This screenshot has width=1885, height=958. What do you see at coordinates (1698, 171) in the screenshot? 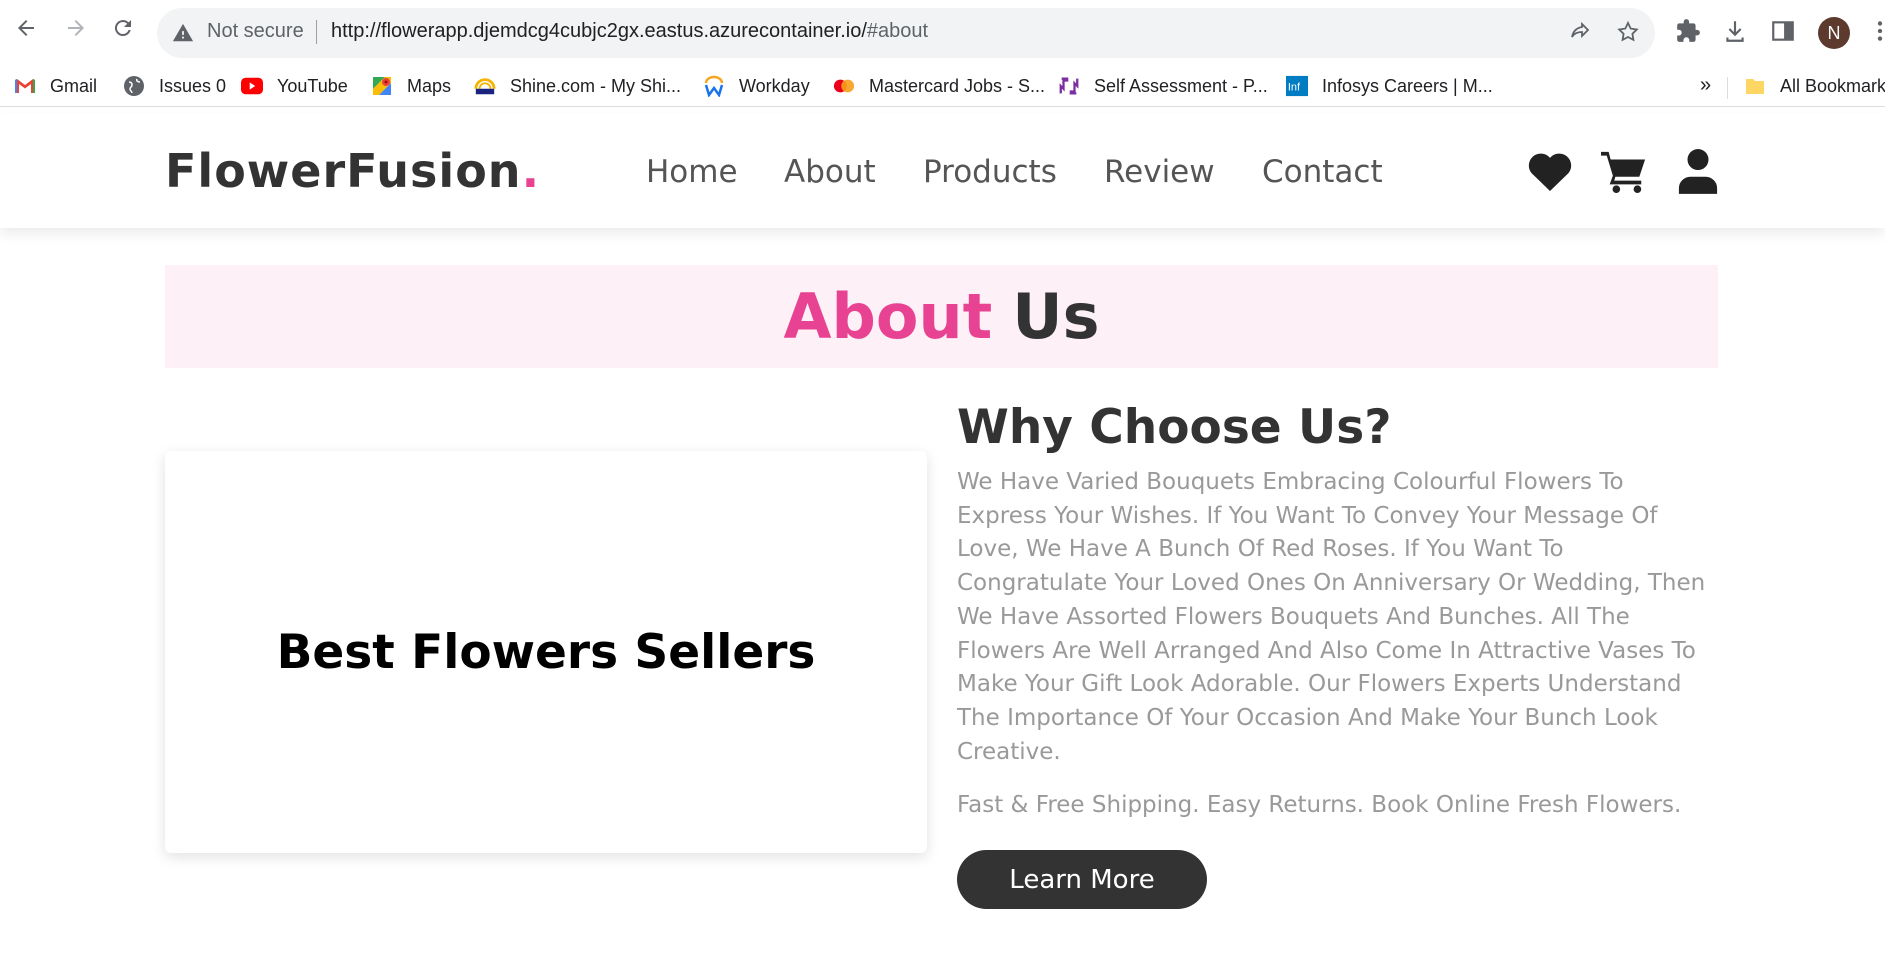
I see `user-icon` at bounding box center [1698, 171].